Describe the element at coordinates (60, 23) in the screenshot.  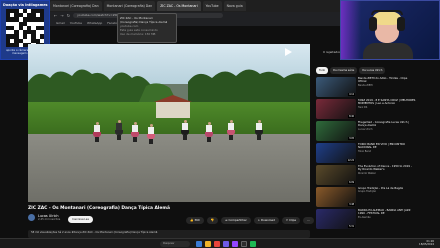
I see `bookmark: Gmail` at that location.